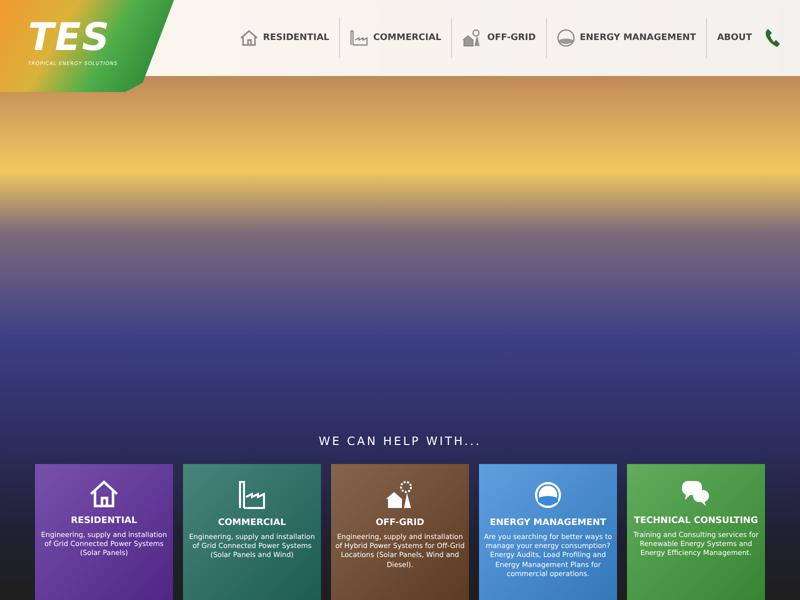 This screenshot has width=800, height=600. Describe the element at coordinates (626, 38) in the screenshot. I see `nav-link: ENERGY MANAGEMENT` at that location.